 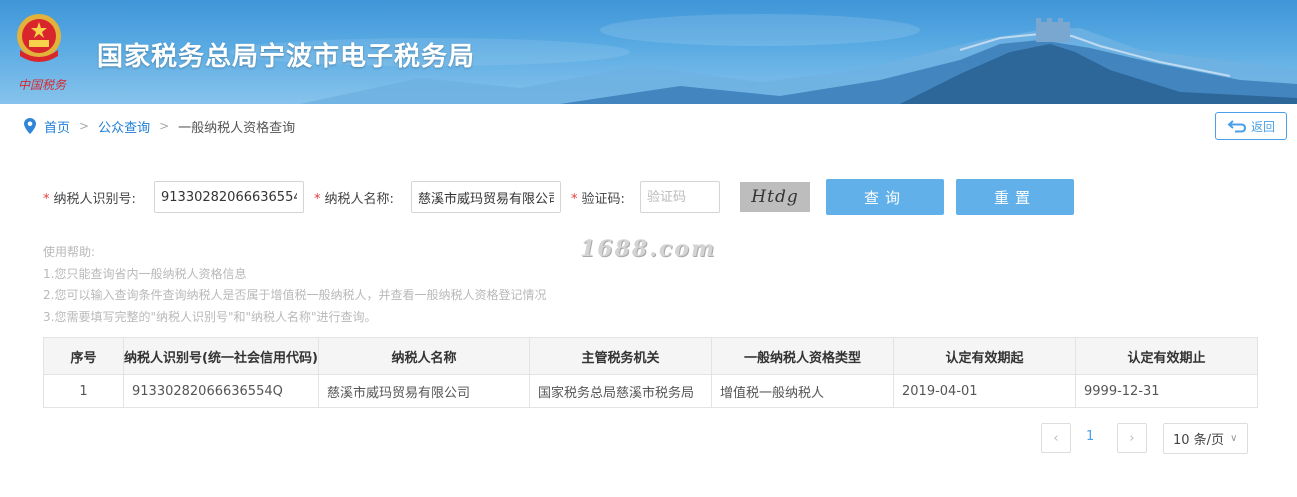 I want to click on captcha-label: * 验证码:, so click(x=598, y=197).